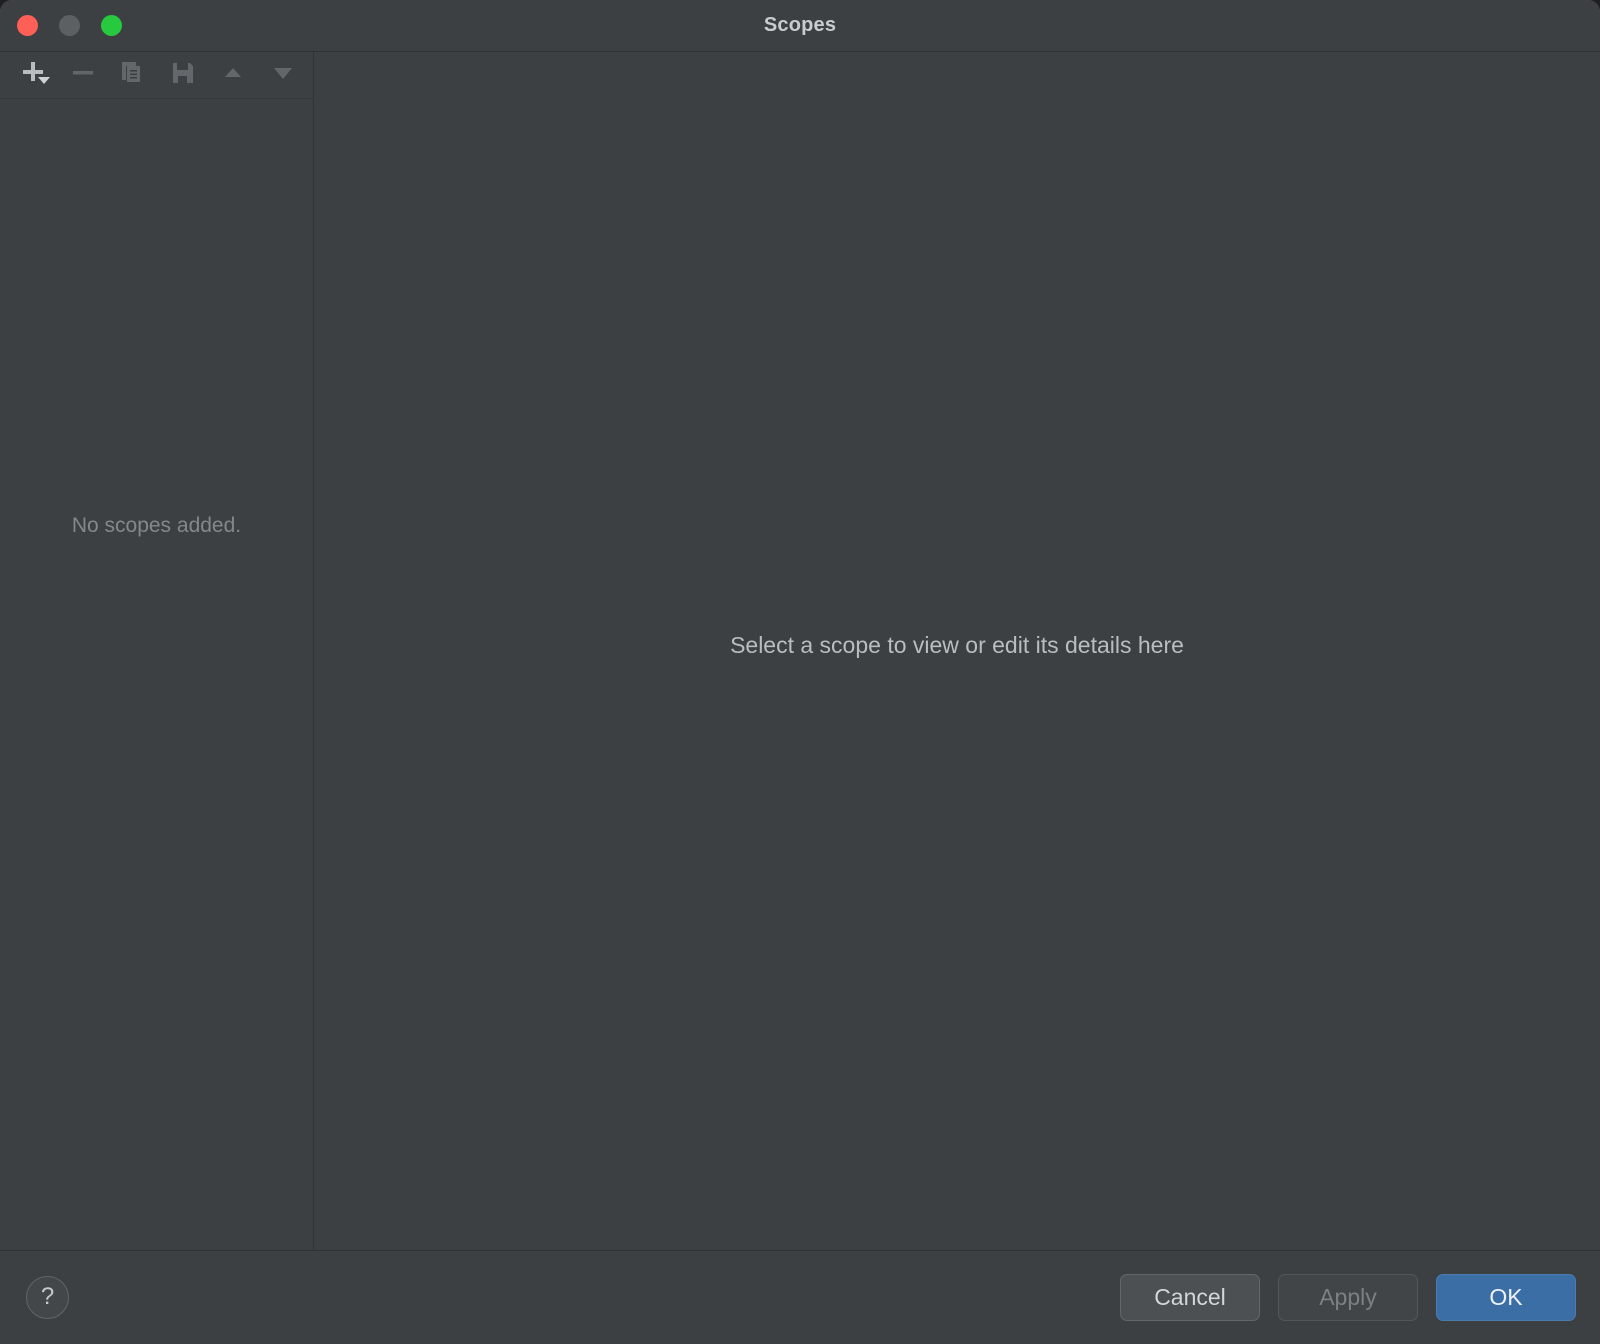  I want to click on save-scope-button, so click(183, 75).